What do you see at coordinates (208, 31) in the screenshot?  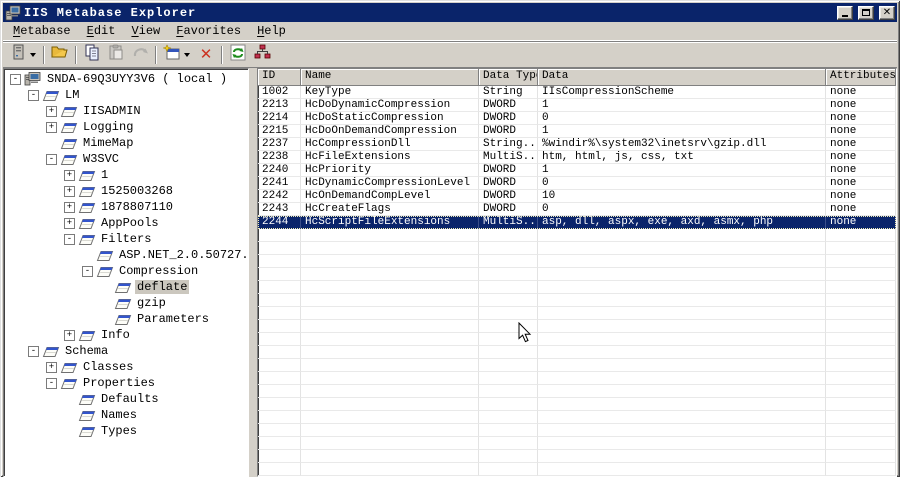 I see `menu-favorites: Favorites` at bounding box center [208, 31].